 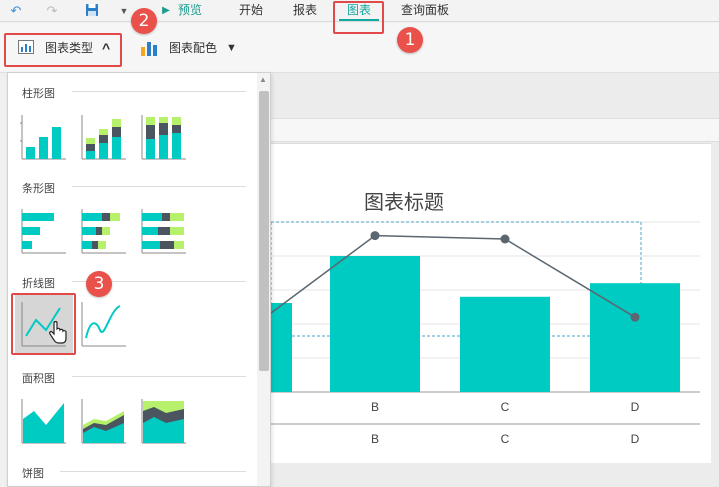 What do you see at coordinates (104, 231) in the screenshot?
I see `bar-stacked-option` at bounding box center [104, 231].